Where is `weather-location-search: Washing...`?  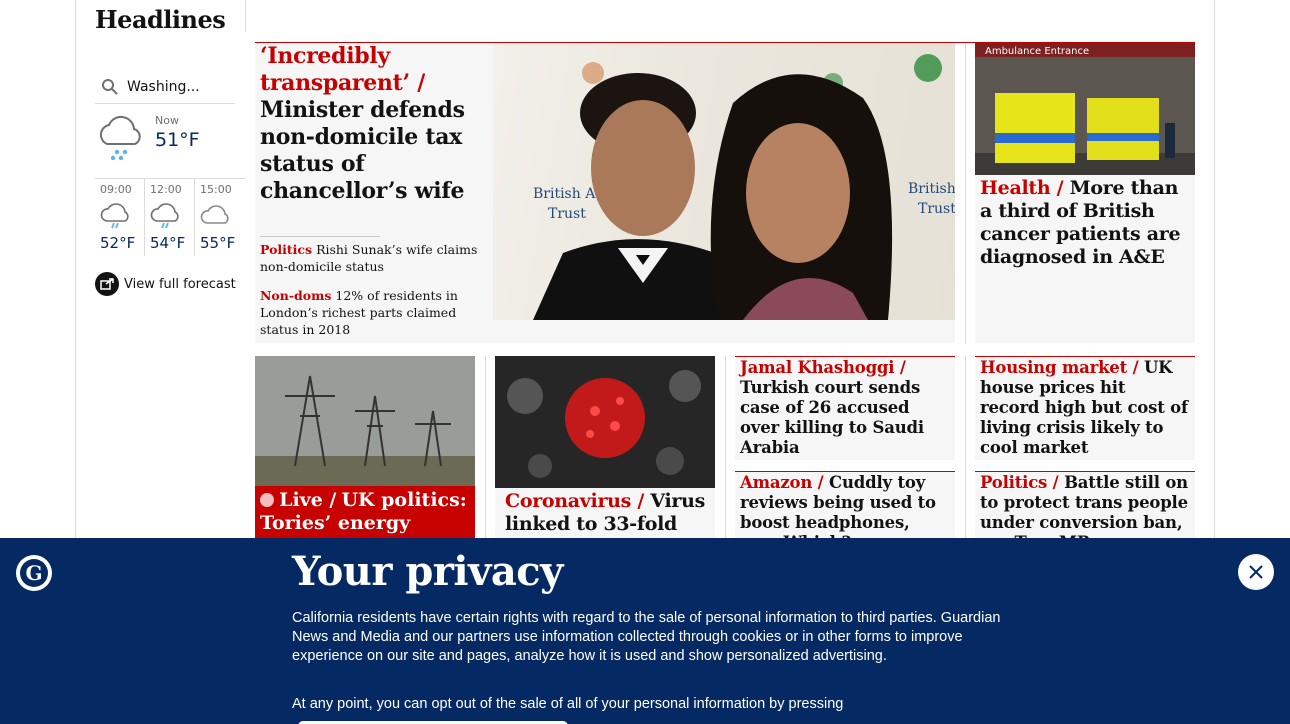
weather-location-search: Washing... is located at coordinates (165, 87).